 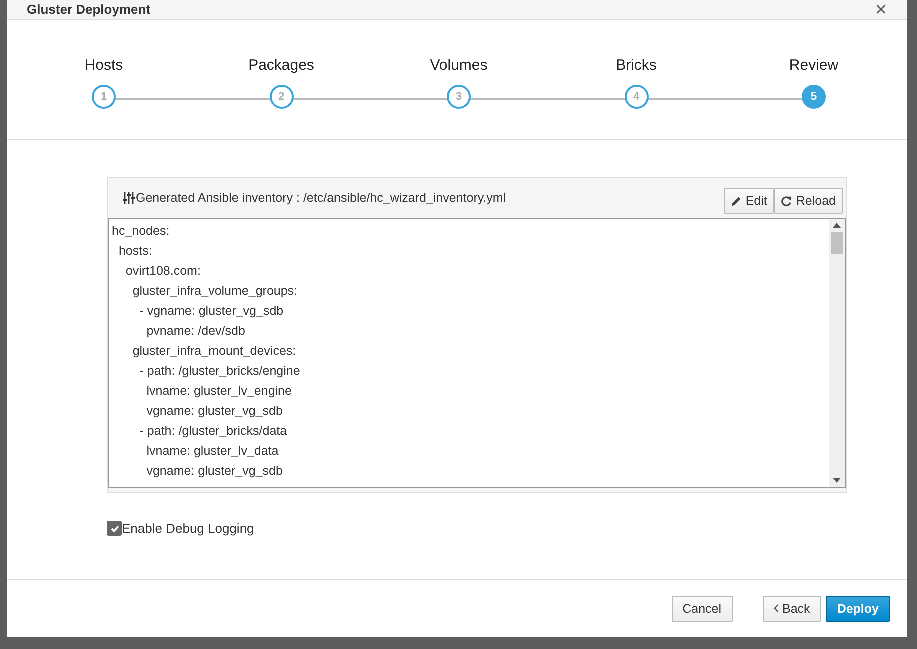 What do you see at coordinates (749, 201) in the screenshot?
I see `edit-button: Edit` at bounding box center [749, 201].